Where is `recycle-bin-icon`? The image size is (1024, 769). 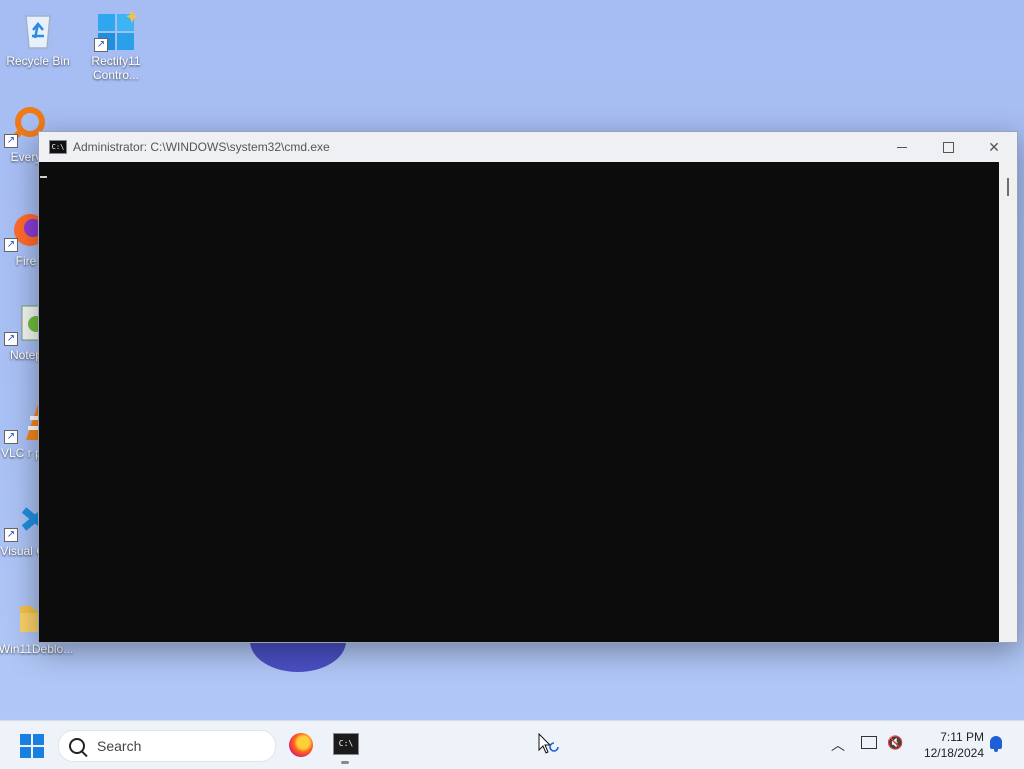 recycle-bin-icon is located at coordinates (38, 30).